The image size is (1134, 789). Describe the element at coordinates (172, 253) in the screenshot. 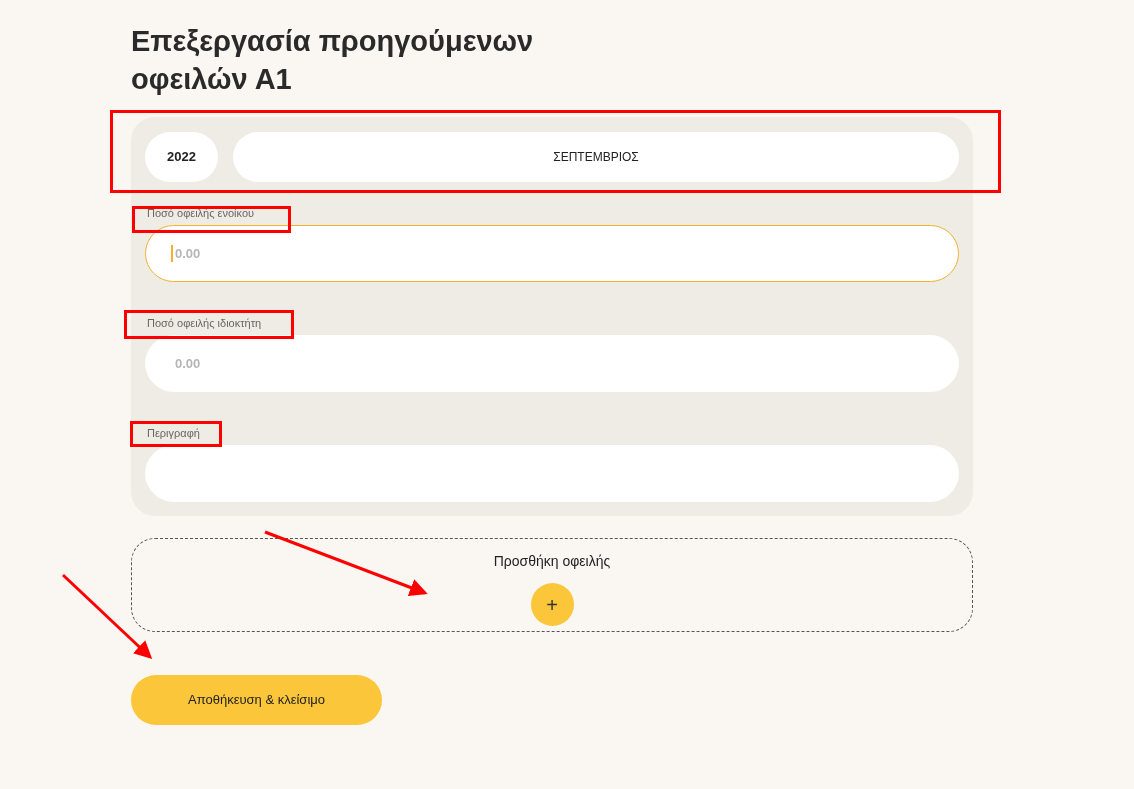

I see `text-cursor` at that location.